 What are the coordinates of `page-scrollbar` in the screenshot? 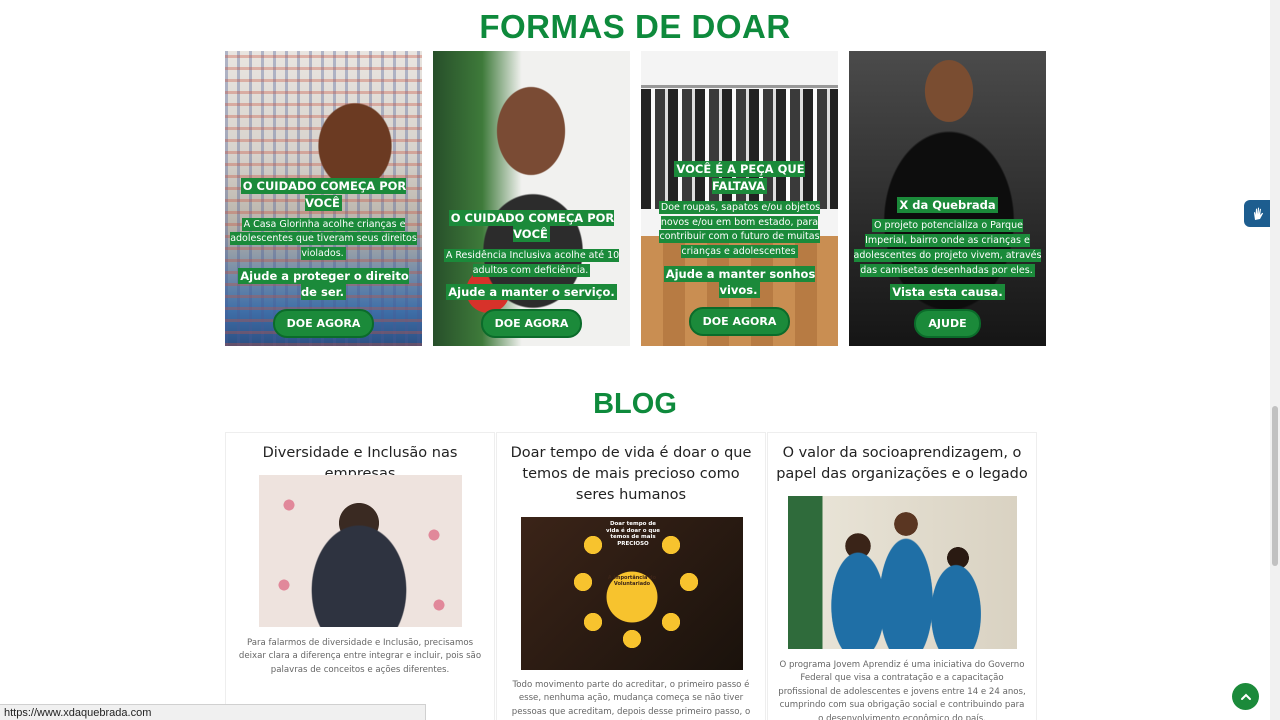 It's located at (1275, 360).